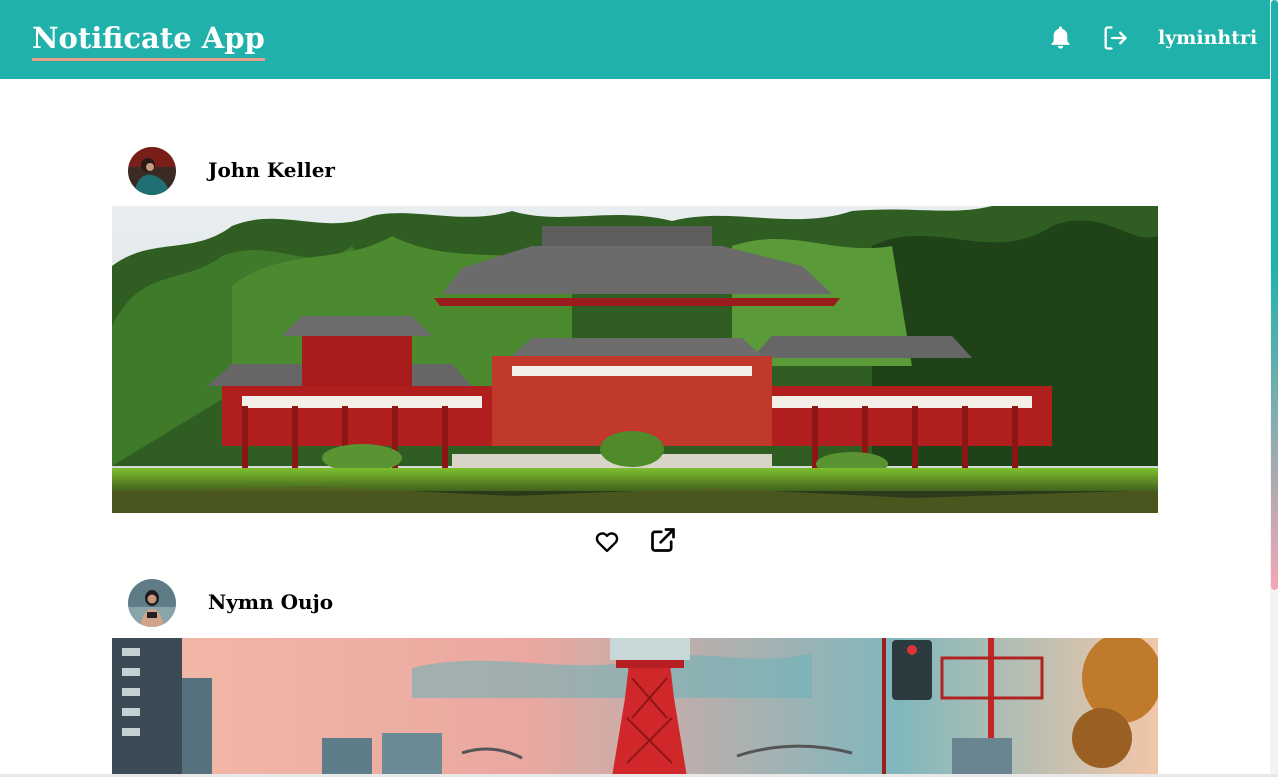 Image resolution: width=1278 pixels, height=777 pixels. I want to click on app-brand-link: Notificate App, so click(148, 39).